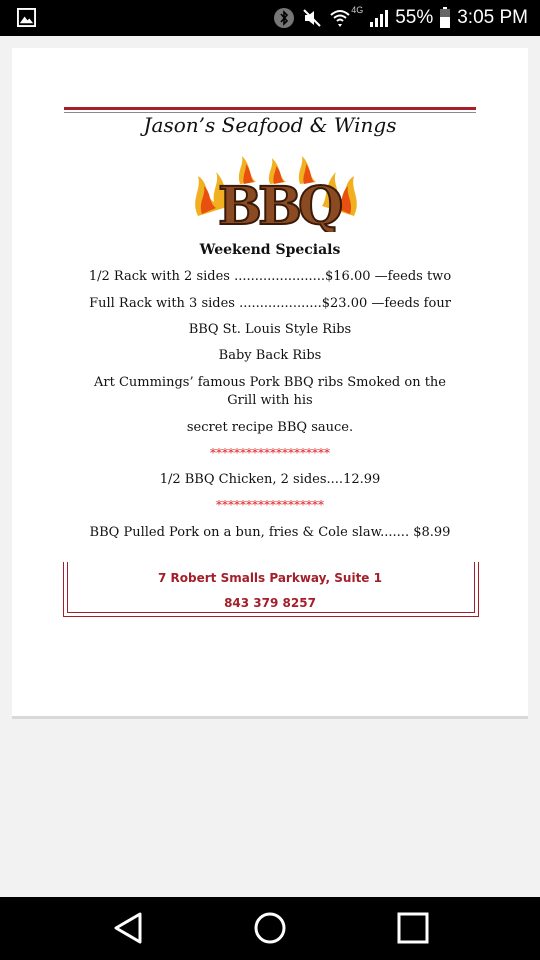 The image size is (540, 960). What do you see at coordinates (445, 17) in the screenshot?
I see `battery-icon` at bounding box center [445, 17].